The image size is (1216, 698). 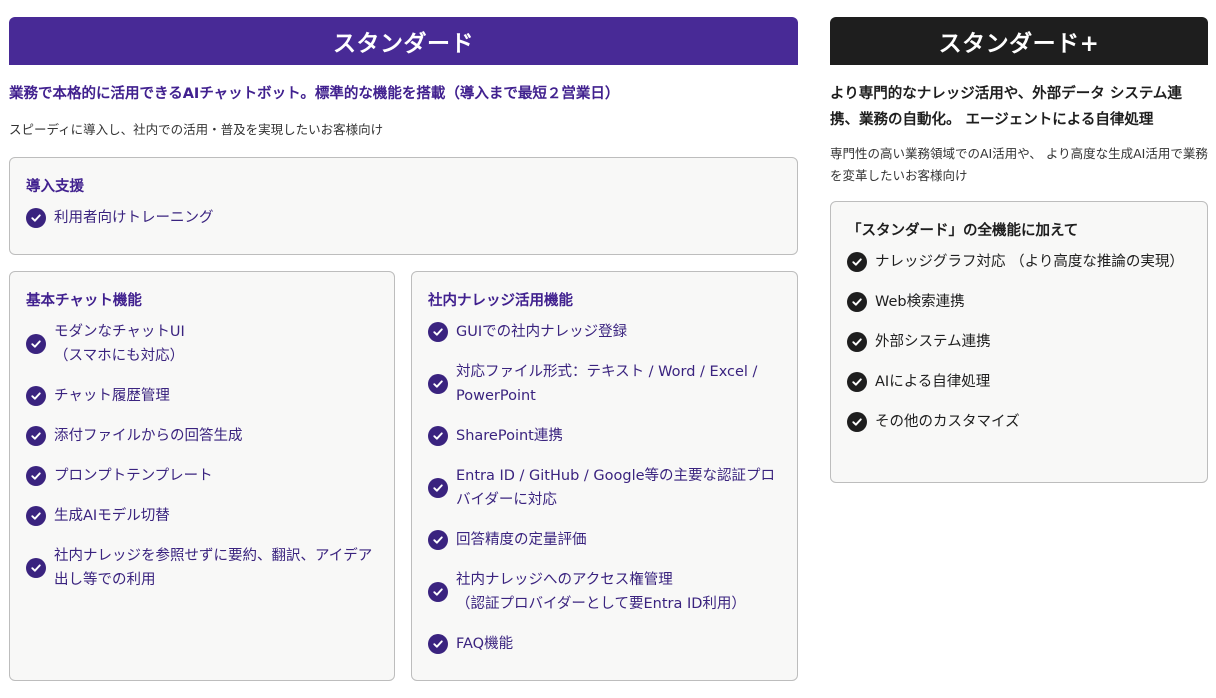 I want to click on plan-standard-plus-header: スタンダード+, so click(x=1019, y=41).